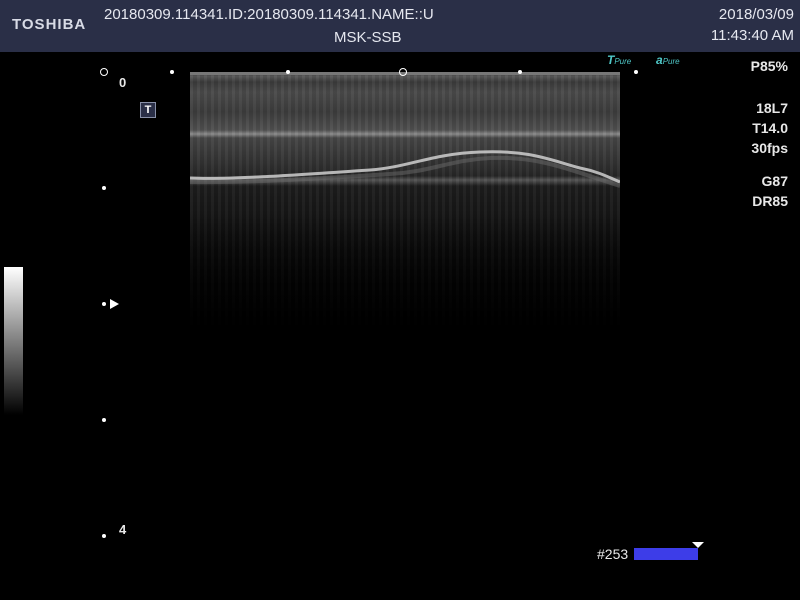  Describe the element at coordinates (770, 128) in the screenshot. I see `frequency-value: T14.0` at that location.